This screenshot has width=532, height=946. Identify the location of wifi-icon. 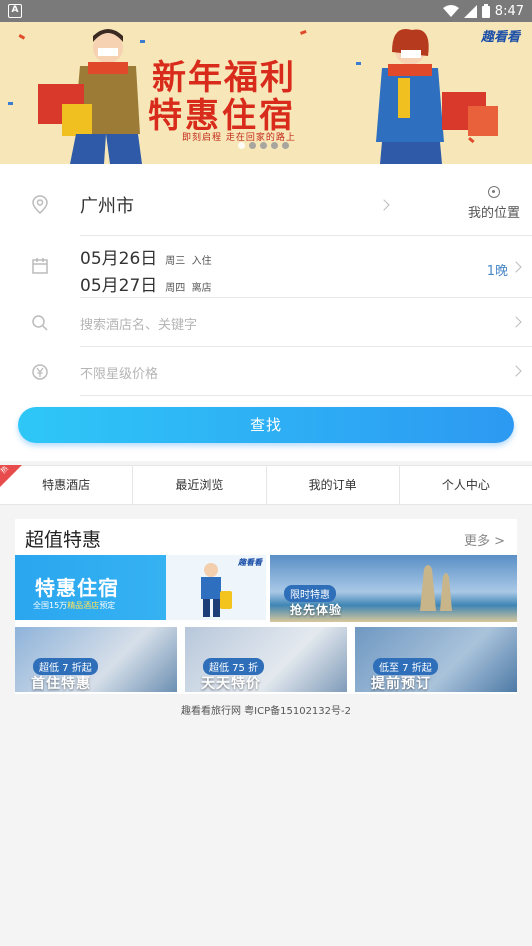
(450, 10).